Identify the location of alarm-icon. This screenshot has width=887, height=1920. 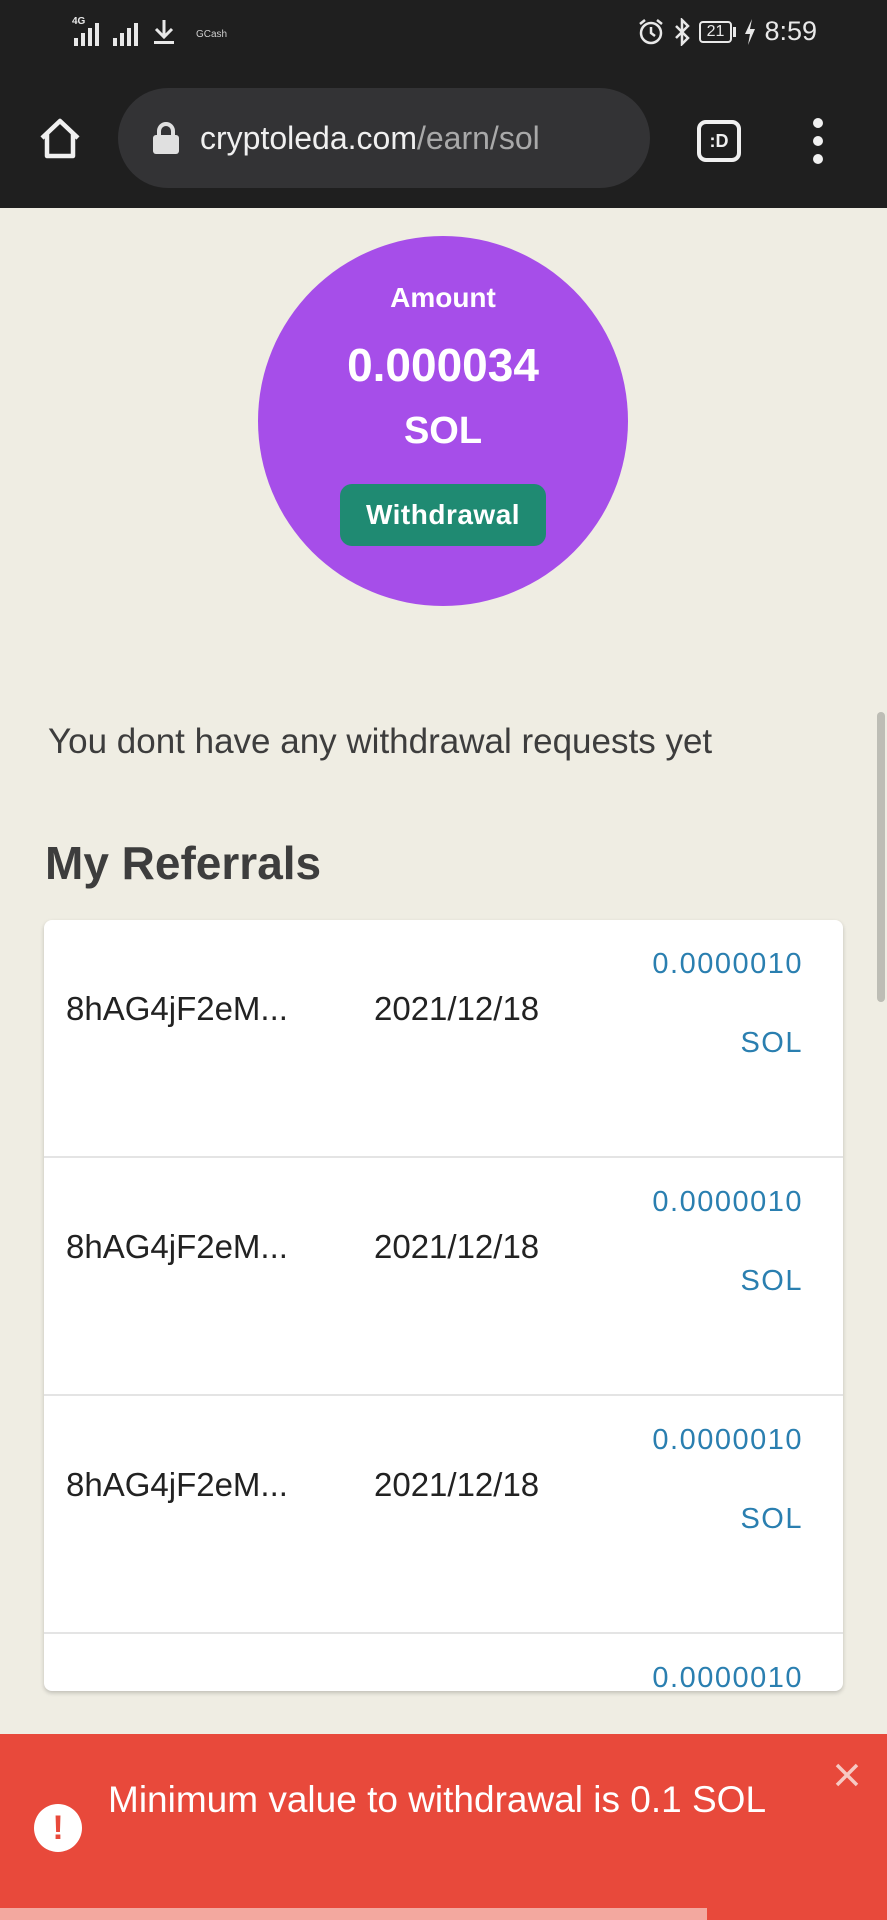
(650, 31).